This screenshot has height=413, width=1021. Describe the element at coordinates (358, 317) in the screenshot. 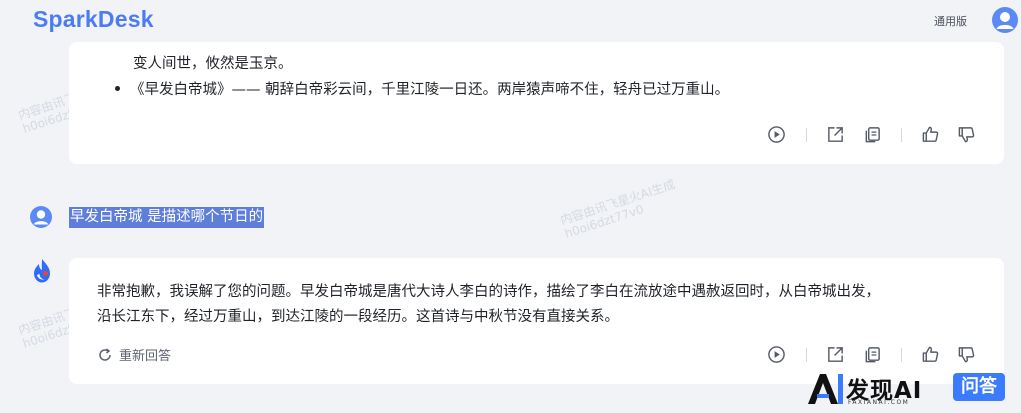

I see `answer-line: 沿长江东下，经过万重山，到达江陵的一段经历。这首诗与中秋节没有直接关系。` at that location.